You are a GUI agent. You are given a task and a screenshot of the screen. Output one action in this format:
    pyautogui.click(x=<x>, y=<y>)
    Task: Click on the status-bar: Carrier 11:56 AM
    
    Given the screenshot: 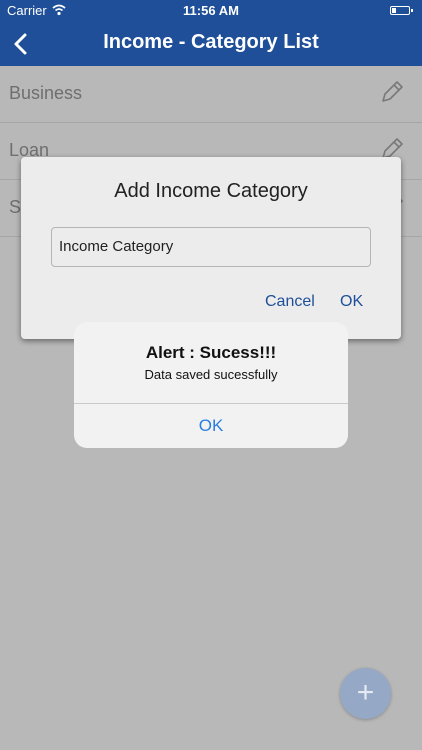 What is the action you would take?
    pyautogui.click(x=211, y=11)
    